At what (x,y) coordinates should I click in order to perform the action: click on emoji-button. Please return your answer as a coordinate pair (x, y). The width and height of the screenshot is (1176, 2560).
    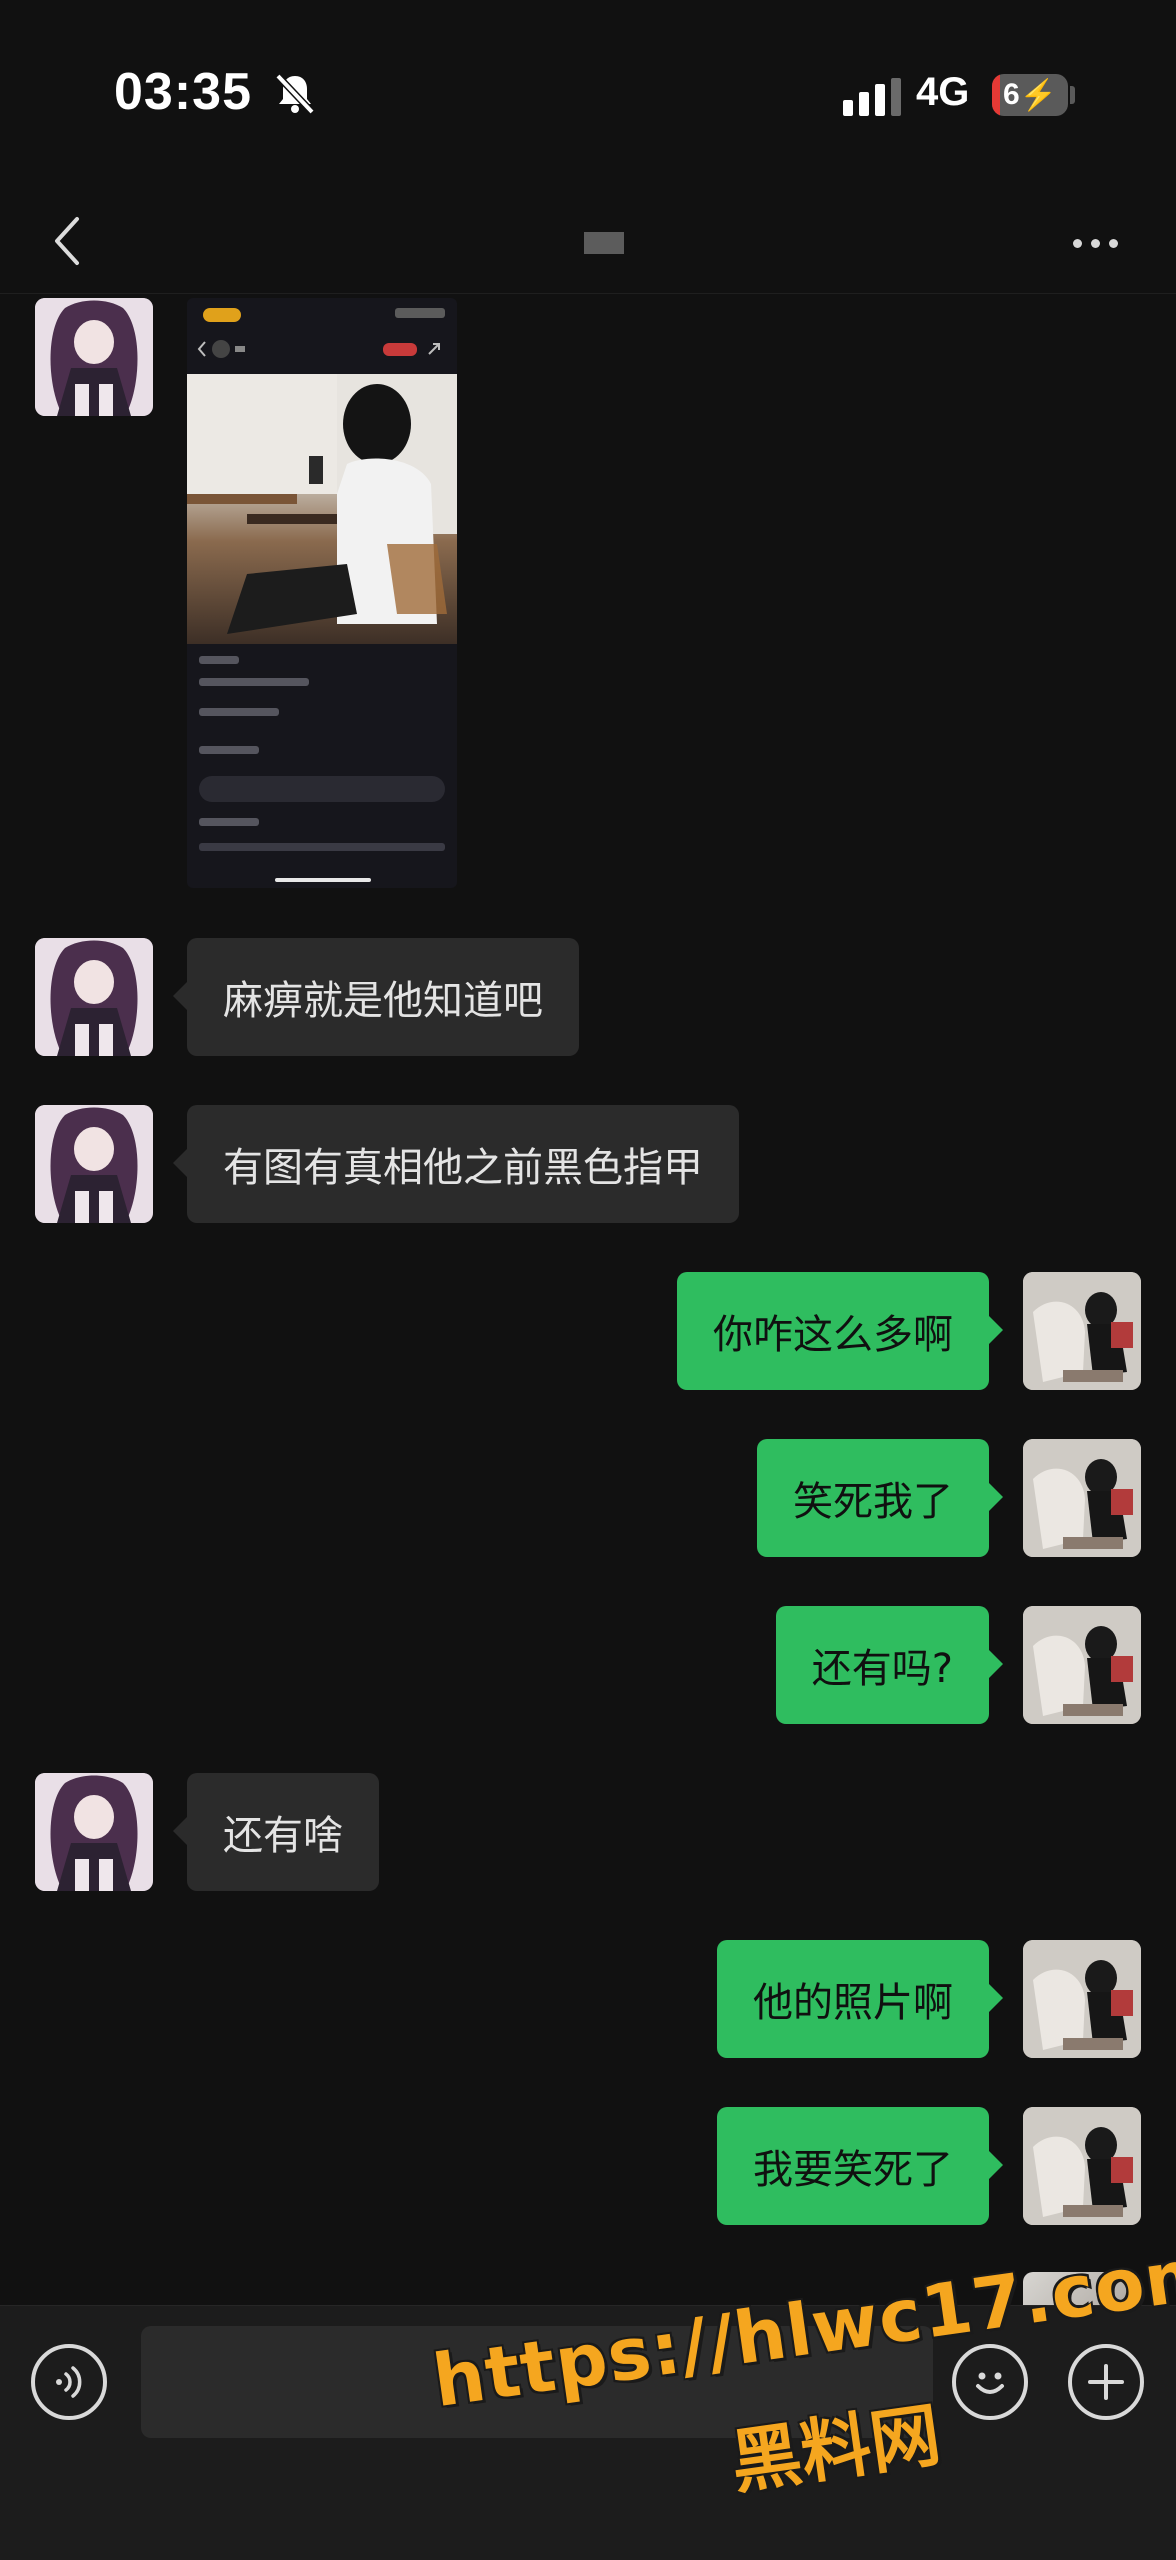
    Looking at the image, I should click on (990, 2382).